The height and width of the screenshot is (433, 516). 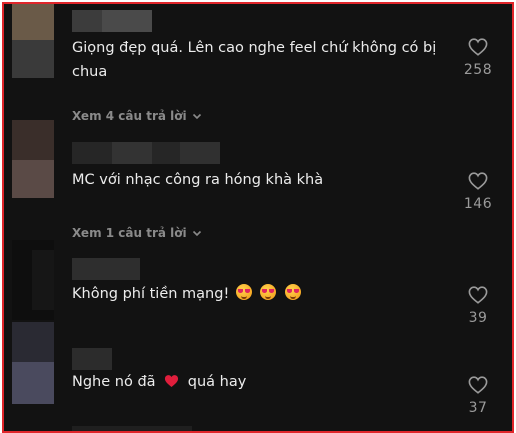 I want to click on view-replies-button: Xem 4 câu trả lời, so click(x=137, y=116).